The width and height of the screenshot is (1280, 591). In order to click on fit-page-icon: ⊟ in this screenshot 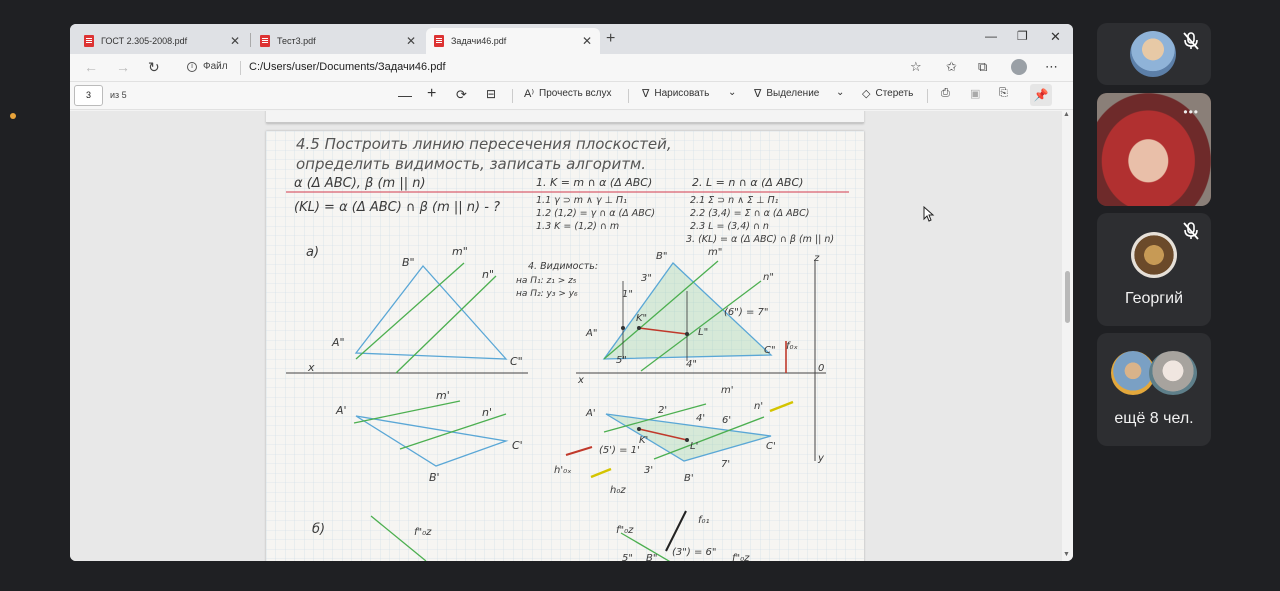, I will do `click(491, 94)`.